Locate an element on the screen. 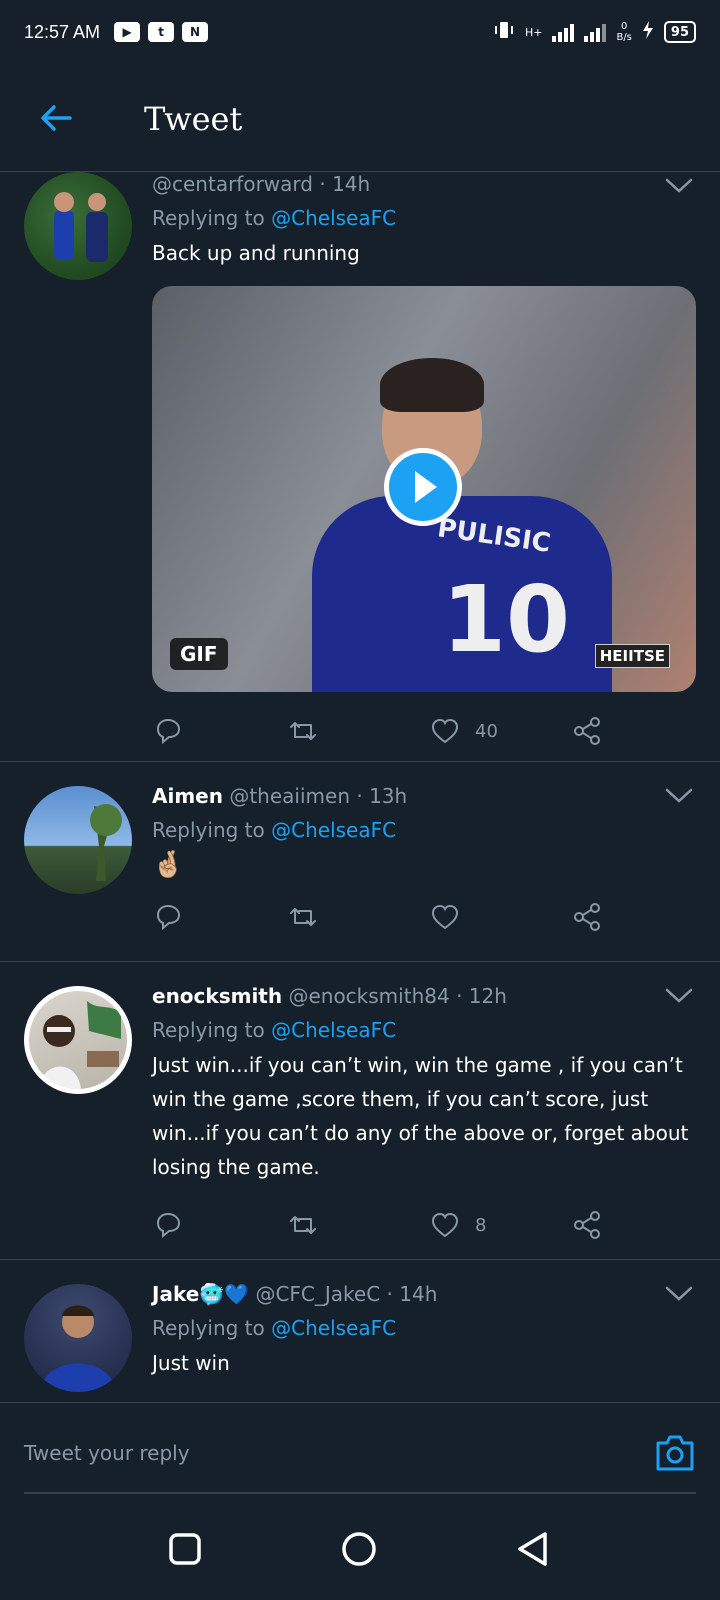  tweet-handle: @theaiimen is located at coordinates (289, 796).